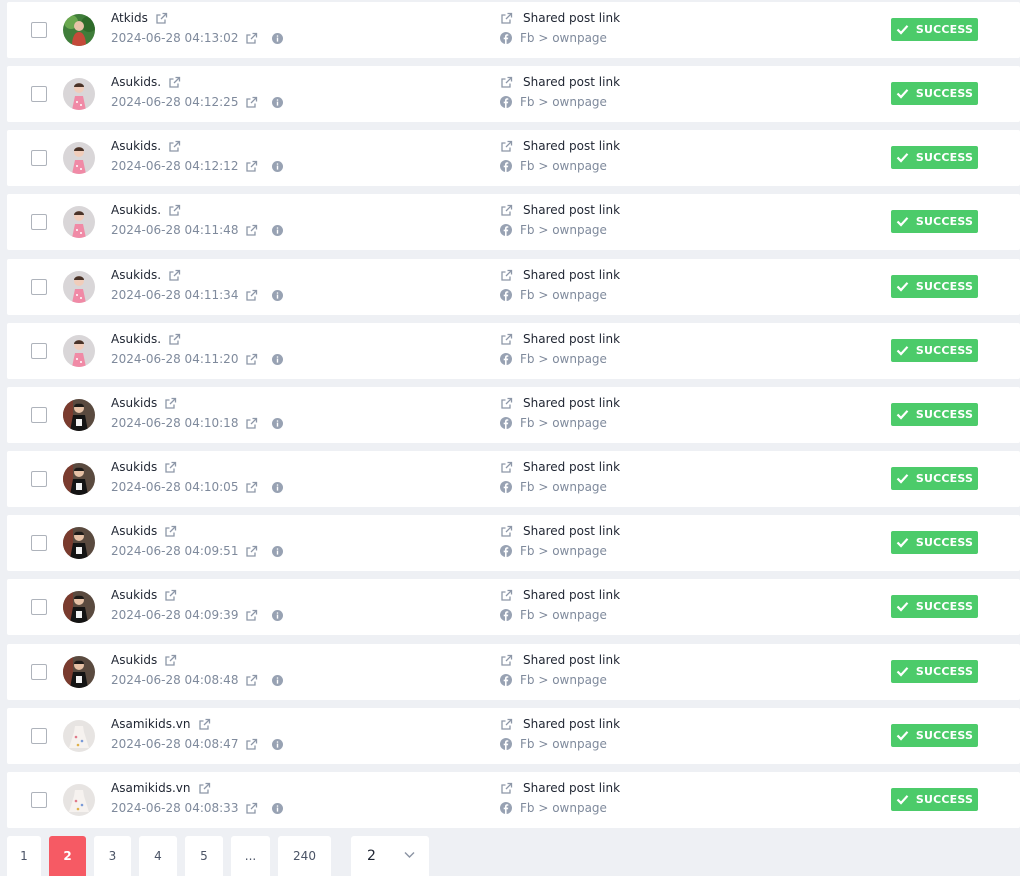  Describe the element at coordinates (67, 856) in the screenshot. I see `page-2-button: 2` at that location.